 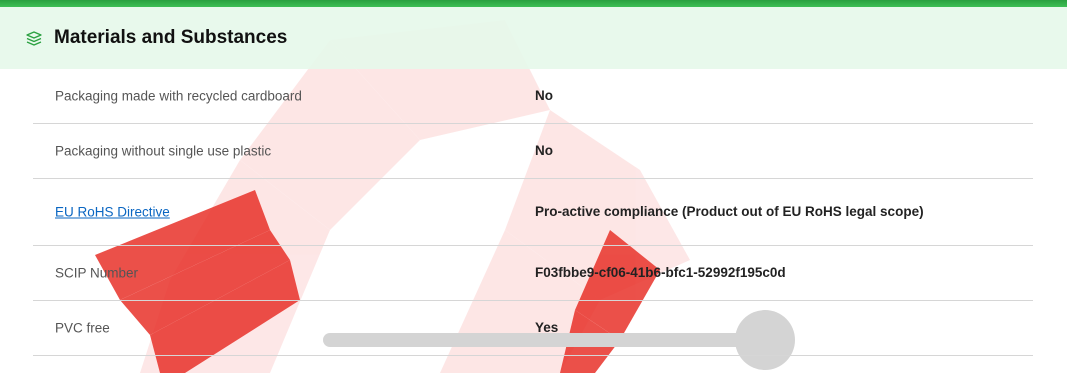 What do you see at coordinates (178, 96) in the screenshot?
I see `attribute-label: Packaging made with recycled cardboard` at bounding box center [178, 96].